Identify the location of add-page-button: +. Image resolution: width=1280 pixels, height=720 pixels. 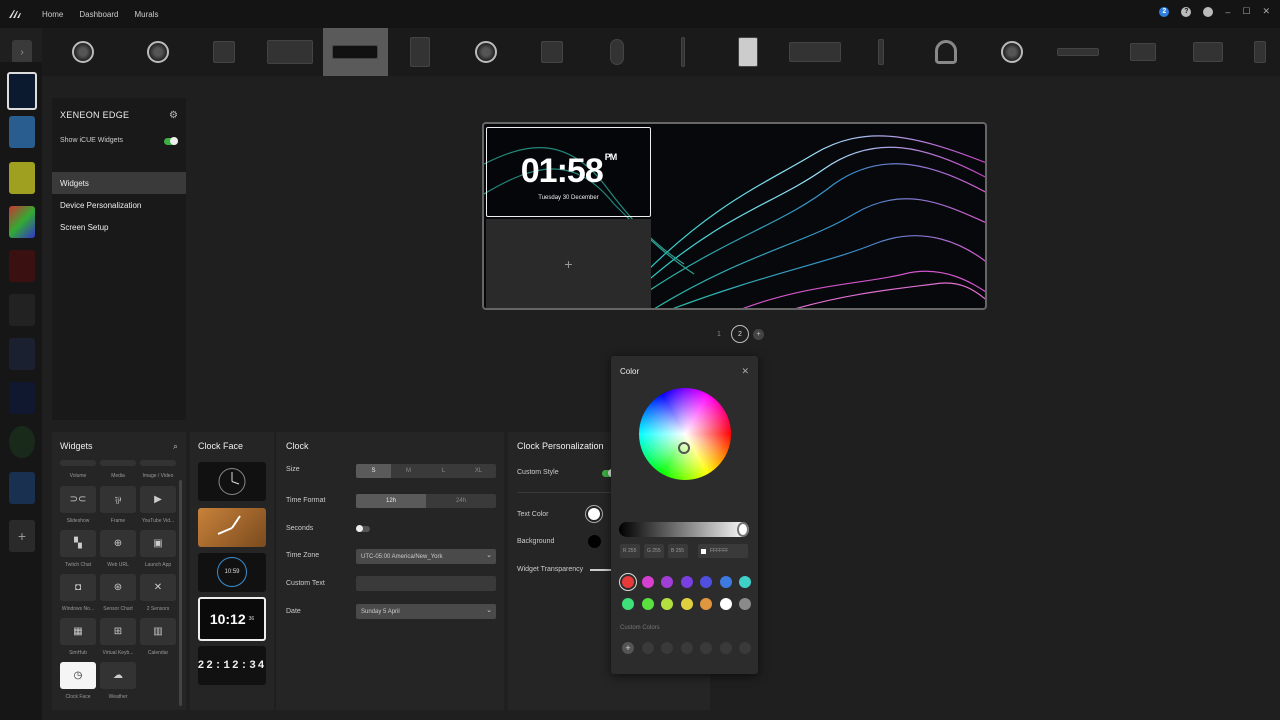
(758, 334).